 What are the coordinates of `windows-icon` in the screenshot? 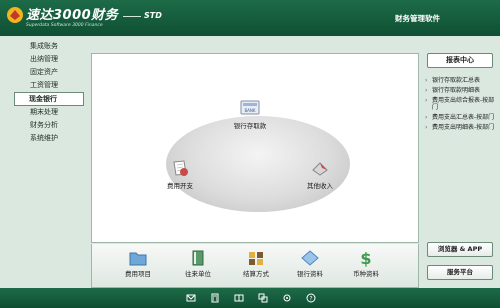 It's located at (263, 298).